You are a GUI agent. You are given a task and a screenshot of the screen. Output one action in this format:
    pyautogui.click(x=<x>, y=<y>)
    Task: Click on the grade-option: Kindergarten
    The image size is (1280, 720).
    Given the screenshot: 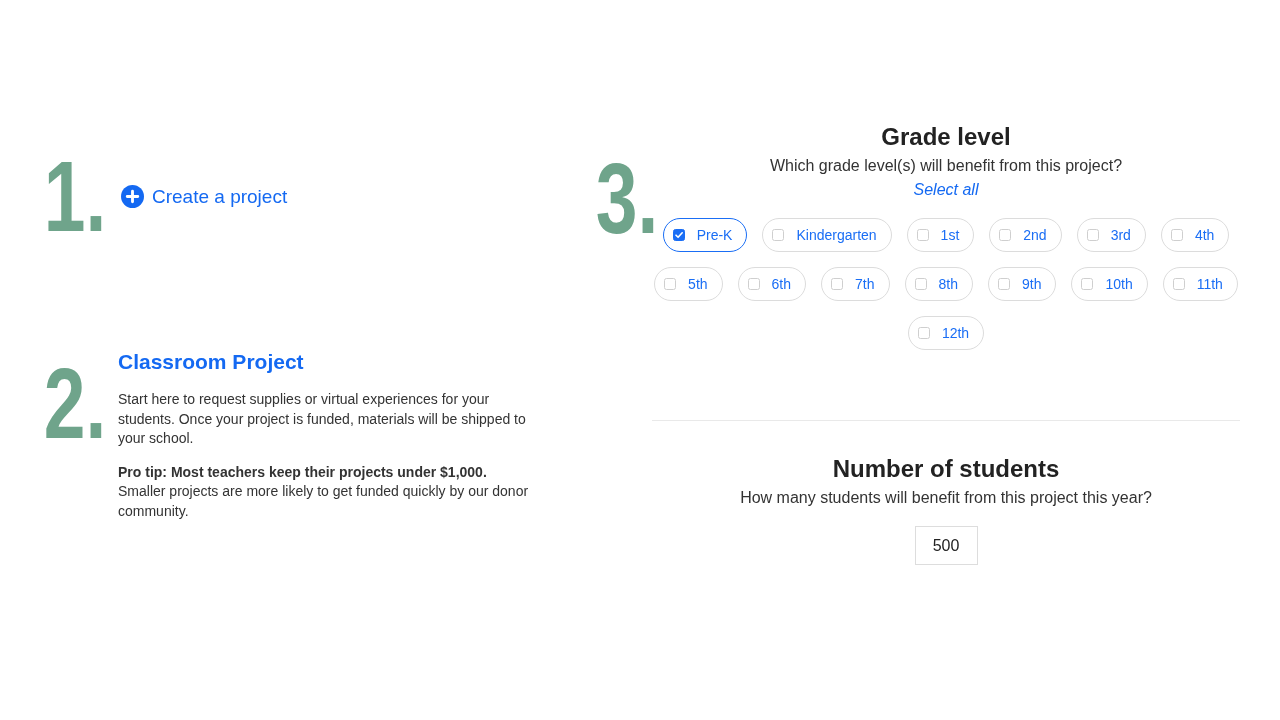 What is the action you would take?
    pyautogui.click(x=827, y=235)
    